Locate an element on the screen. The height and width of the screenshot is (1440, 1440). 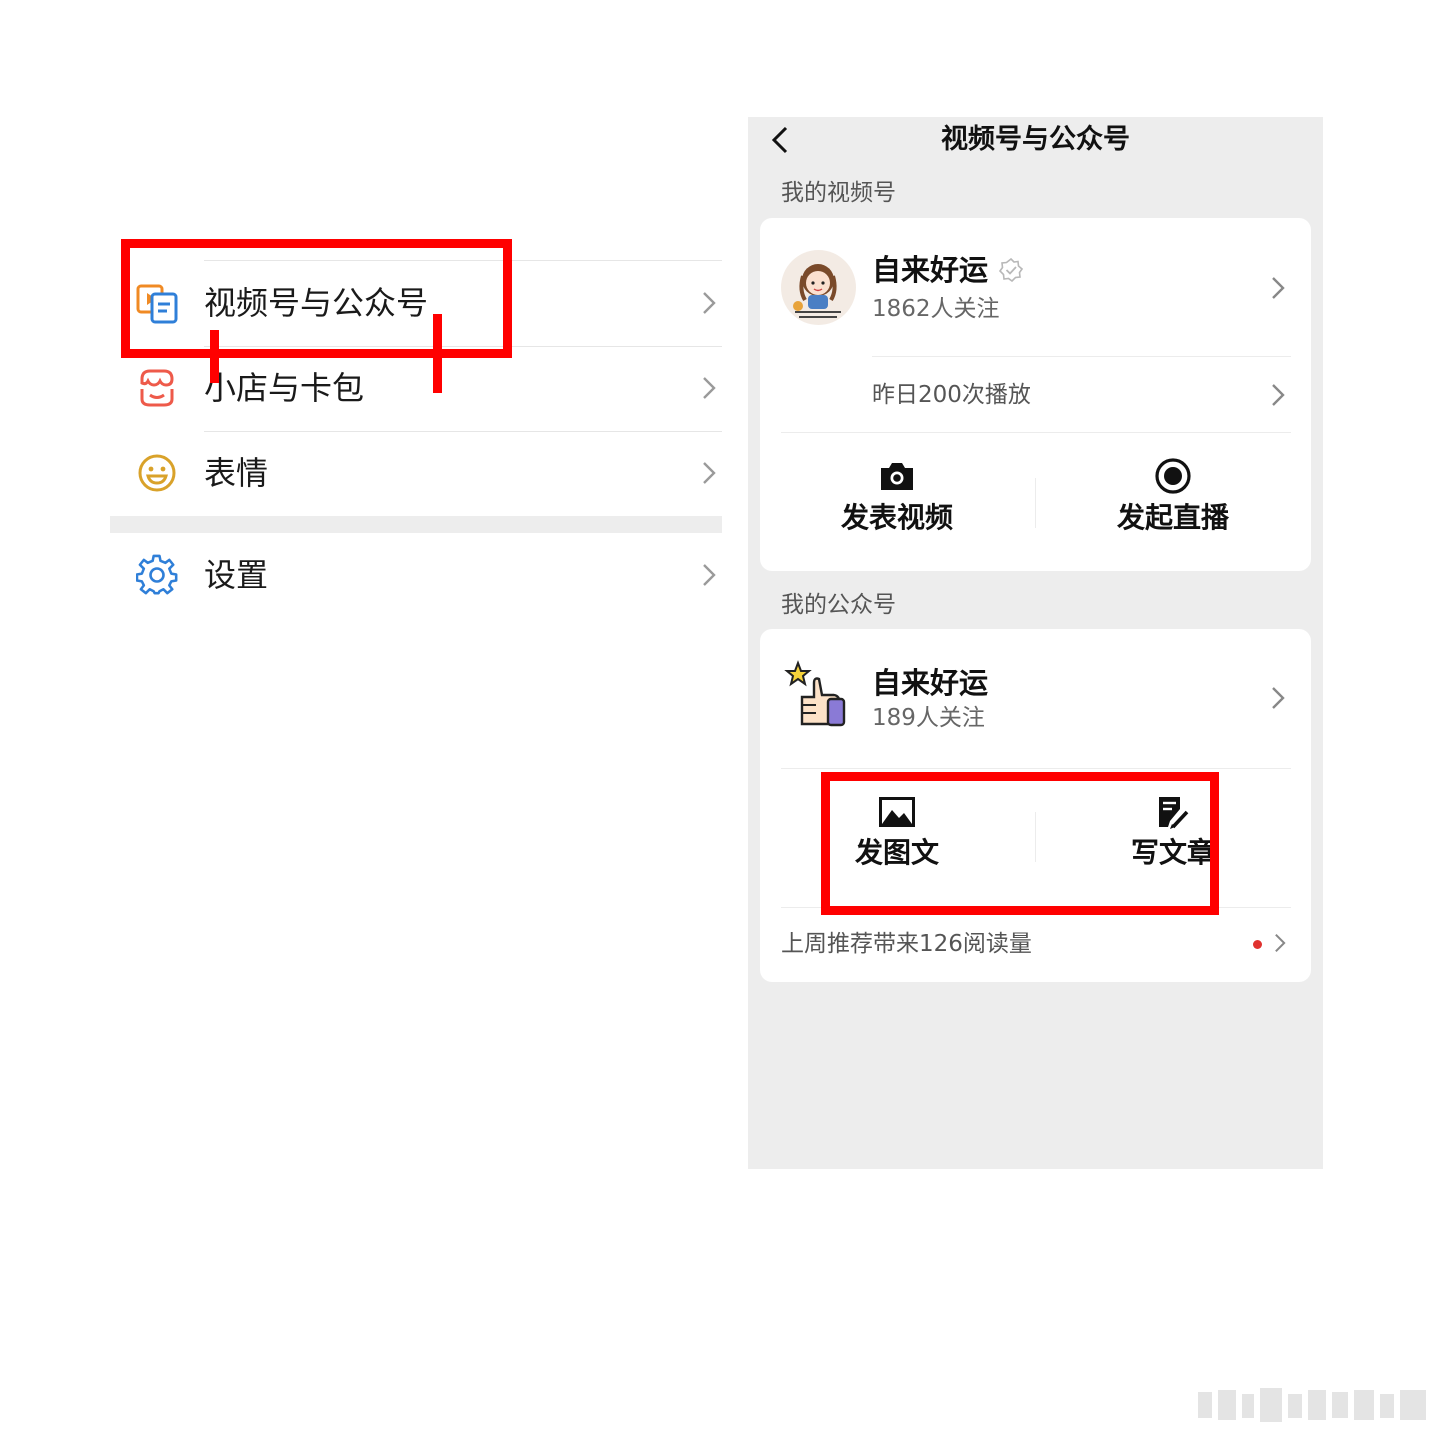
recommend-reads: 上周推荐带来126阅读量 is located at coordinates (906, 944).